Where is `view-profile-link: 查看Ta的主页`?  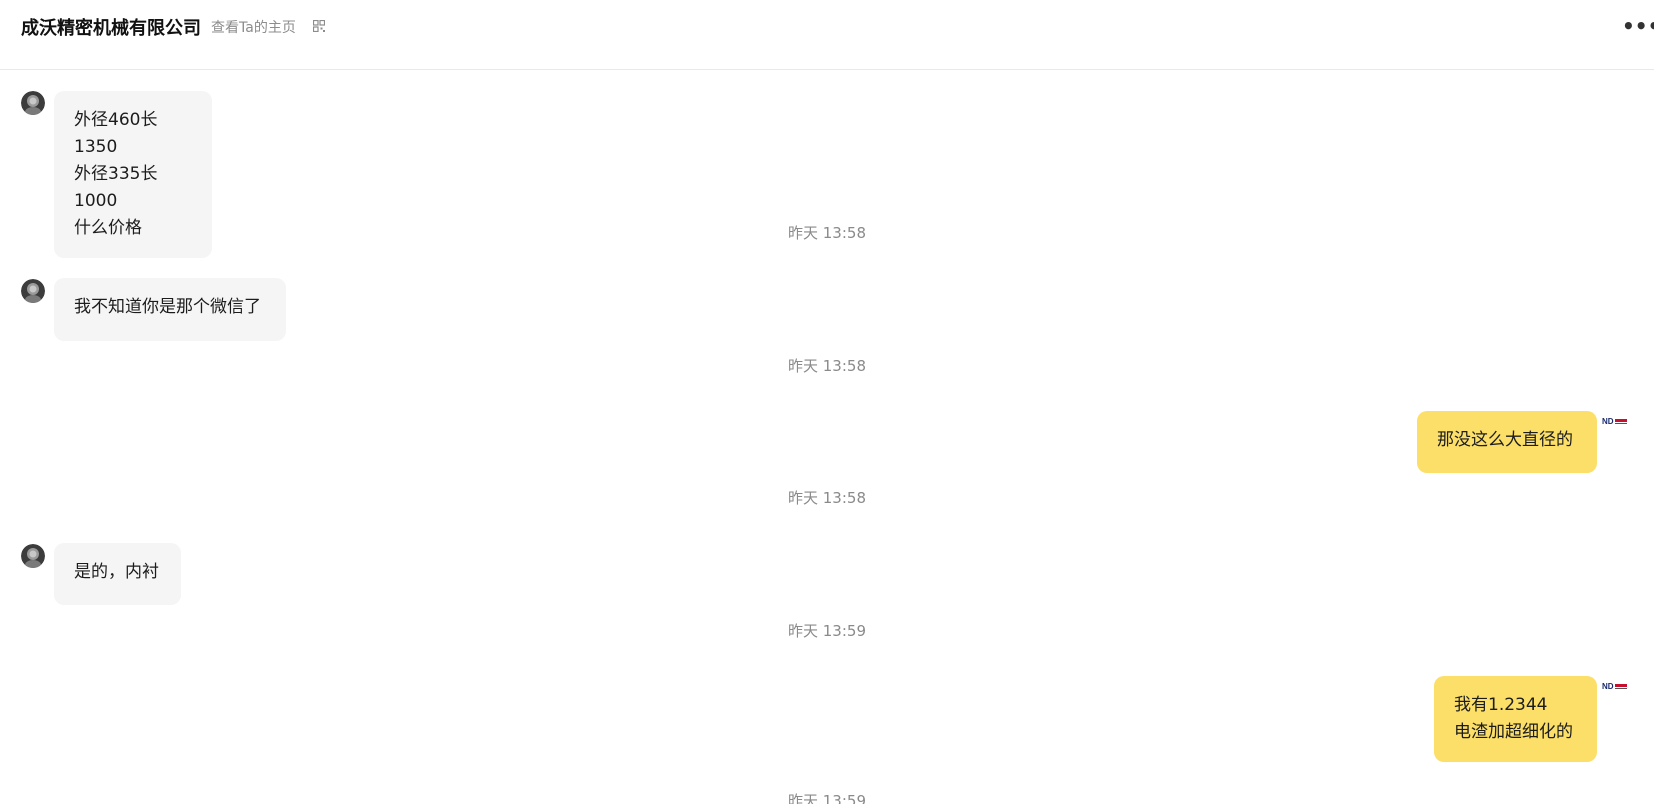
view-profile-link: 查看Ta的主页 is located at coordinates (253, 27).